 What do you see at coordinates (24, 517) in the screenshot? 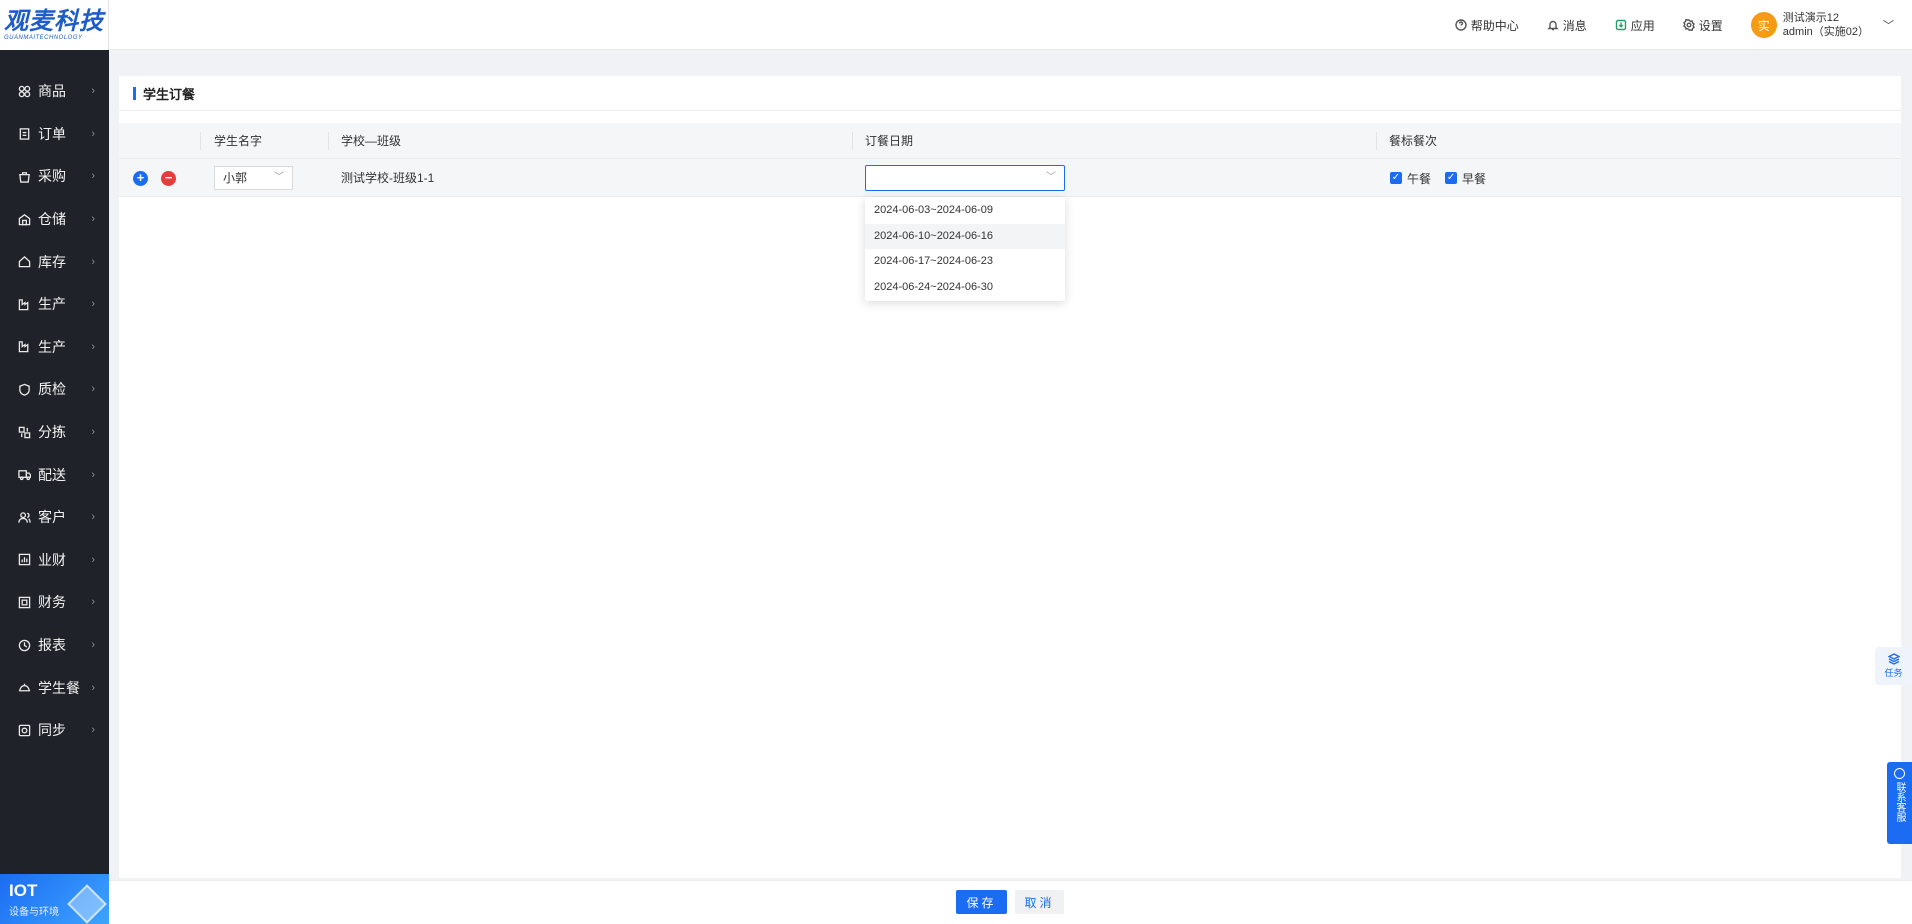
I see `users-icon` at bounding box center [24, 517].